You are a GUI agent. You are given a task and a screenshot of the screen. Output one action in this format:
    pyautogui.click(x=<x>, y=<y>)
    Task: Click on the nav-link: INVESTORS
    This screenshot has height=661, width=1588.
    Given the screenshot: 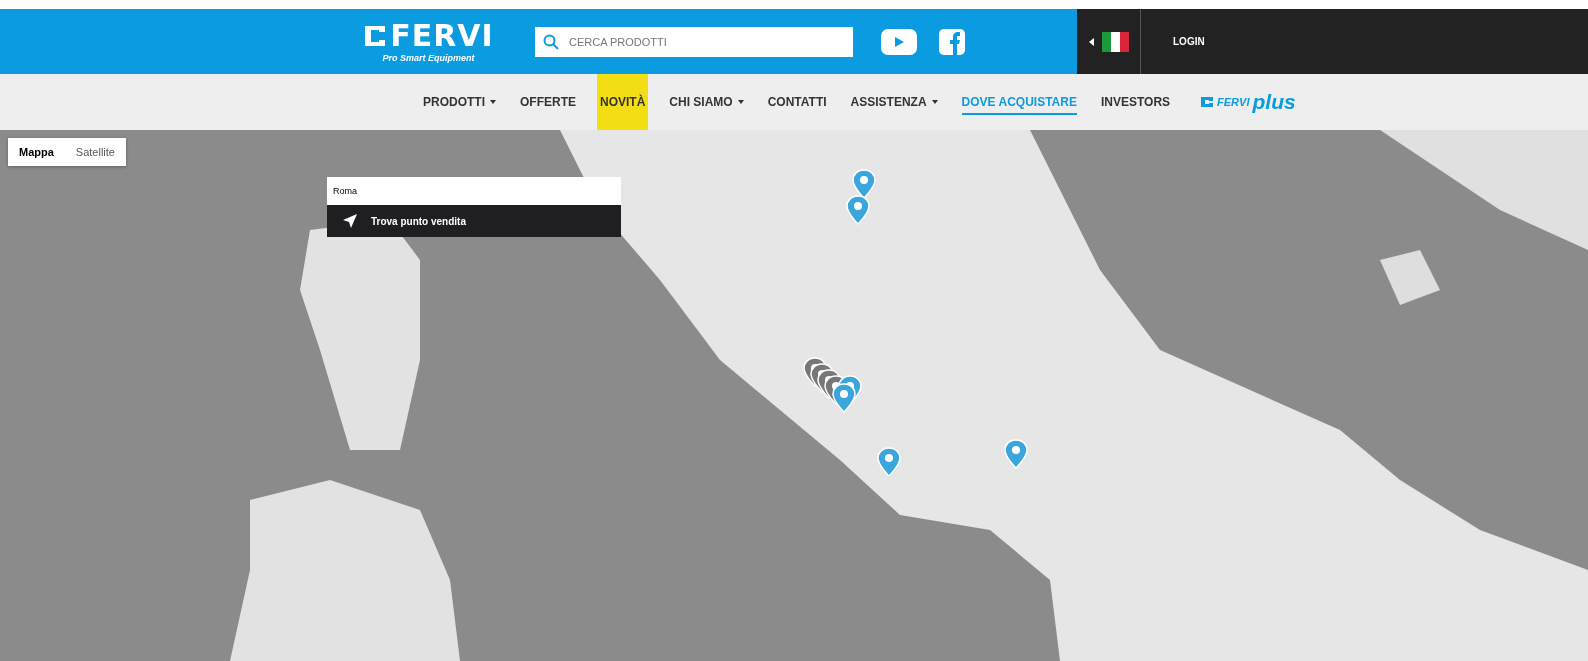 What is the action you would take?
    pyautogui.click(x=1135, y=102)
    